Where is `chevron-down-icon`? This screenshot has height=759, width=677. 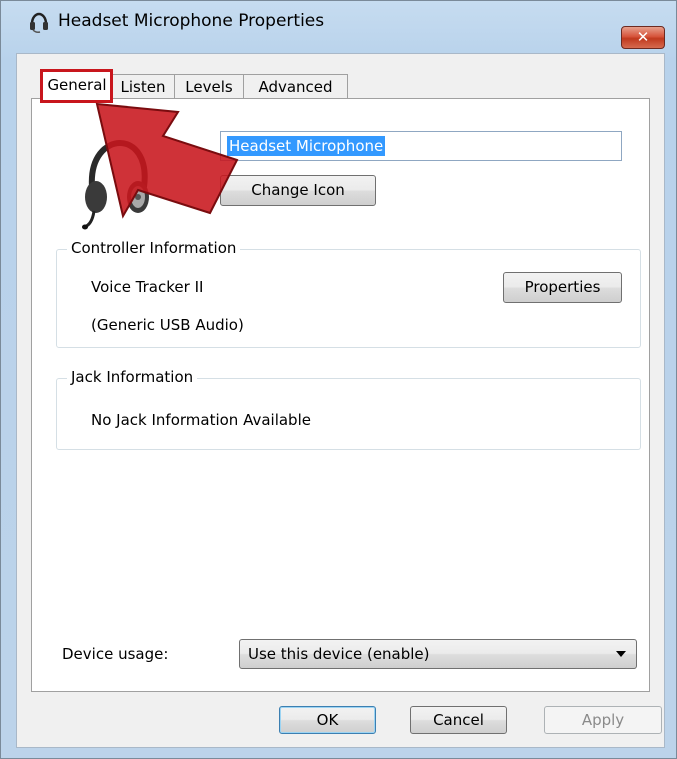 chevron-down-icon is located at coordinates (621, 654).